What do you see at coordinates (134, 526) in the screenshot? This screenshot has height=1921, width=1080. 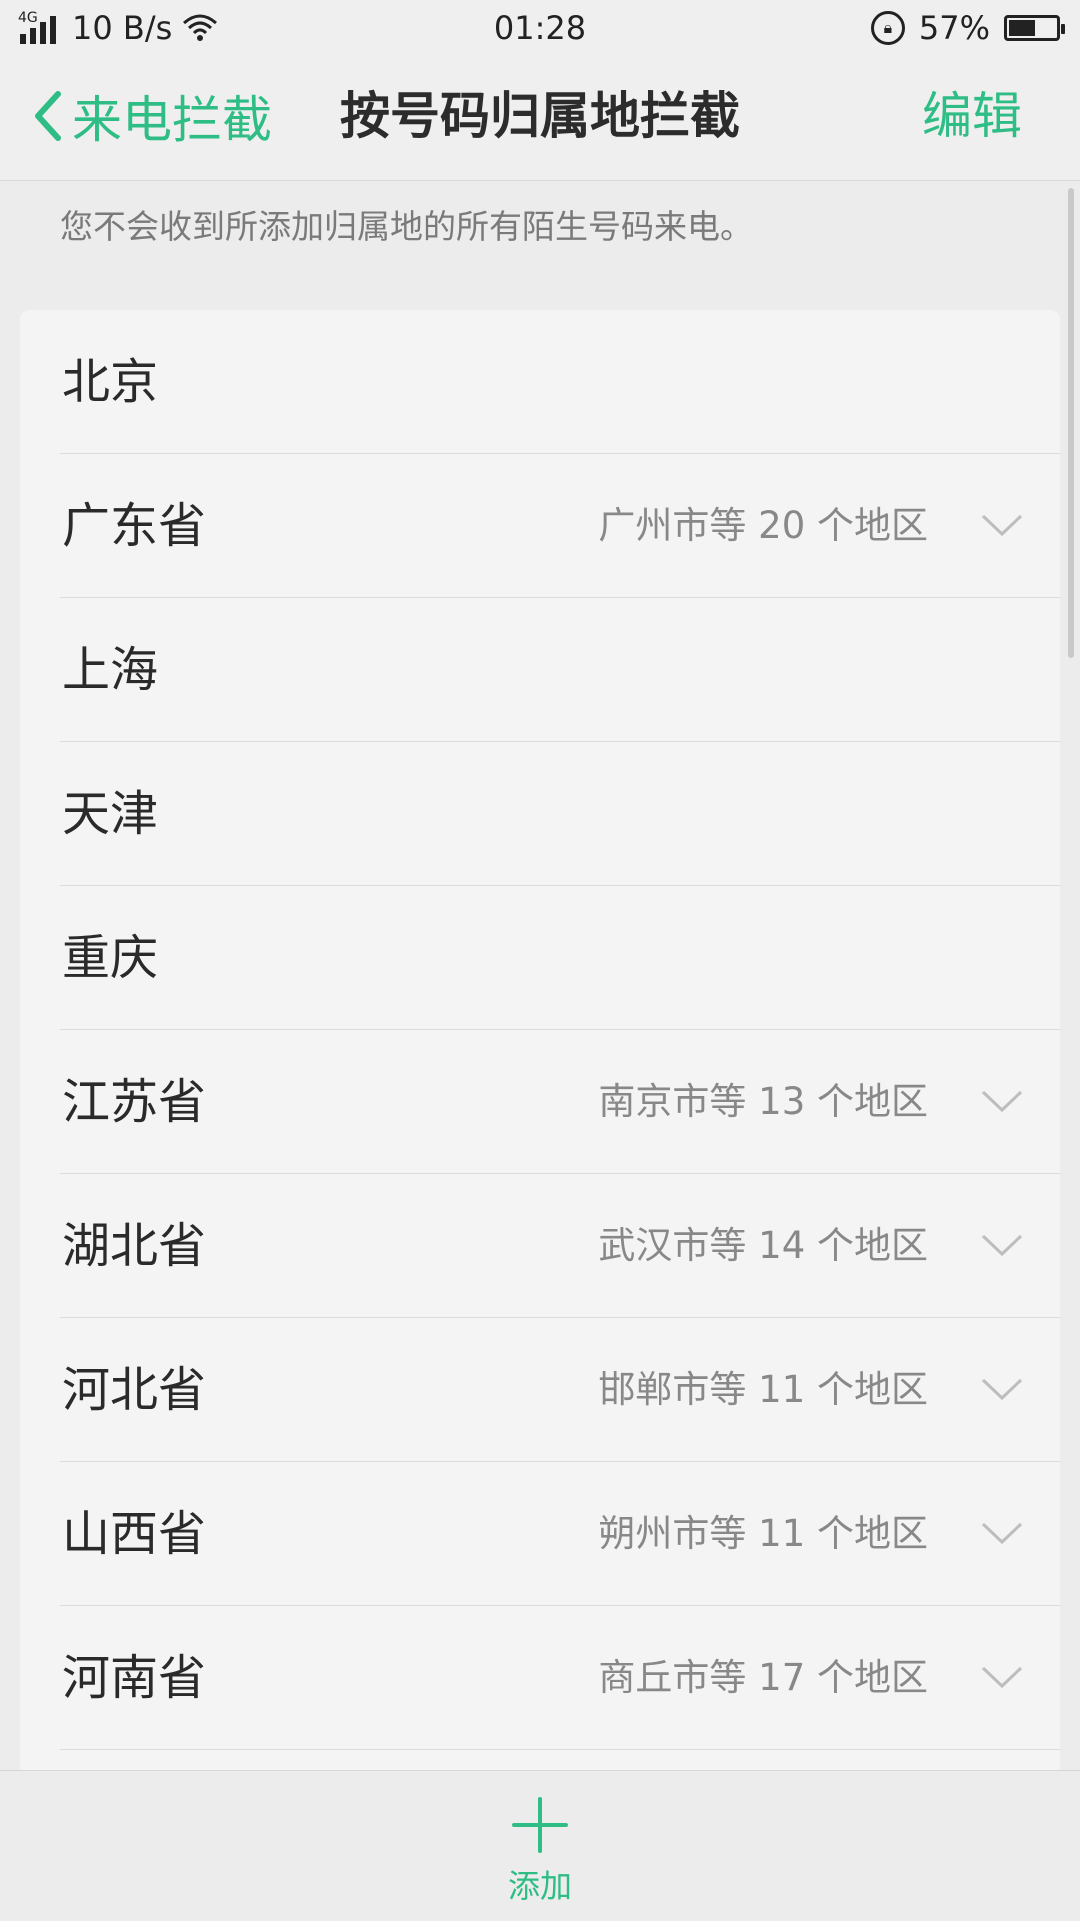 I see `region-name: 广东省` at bounding box center [134, 526].